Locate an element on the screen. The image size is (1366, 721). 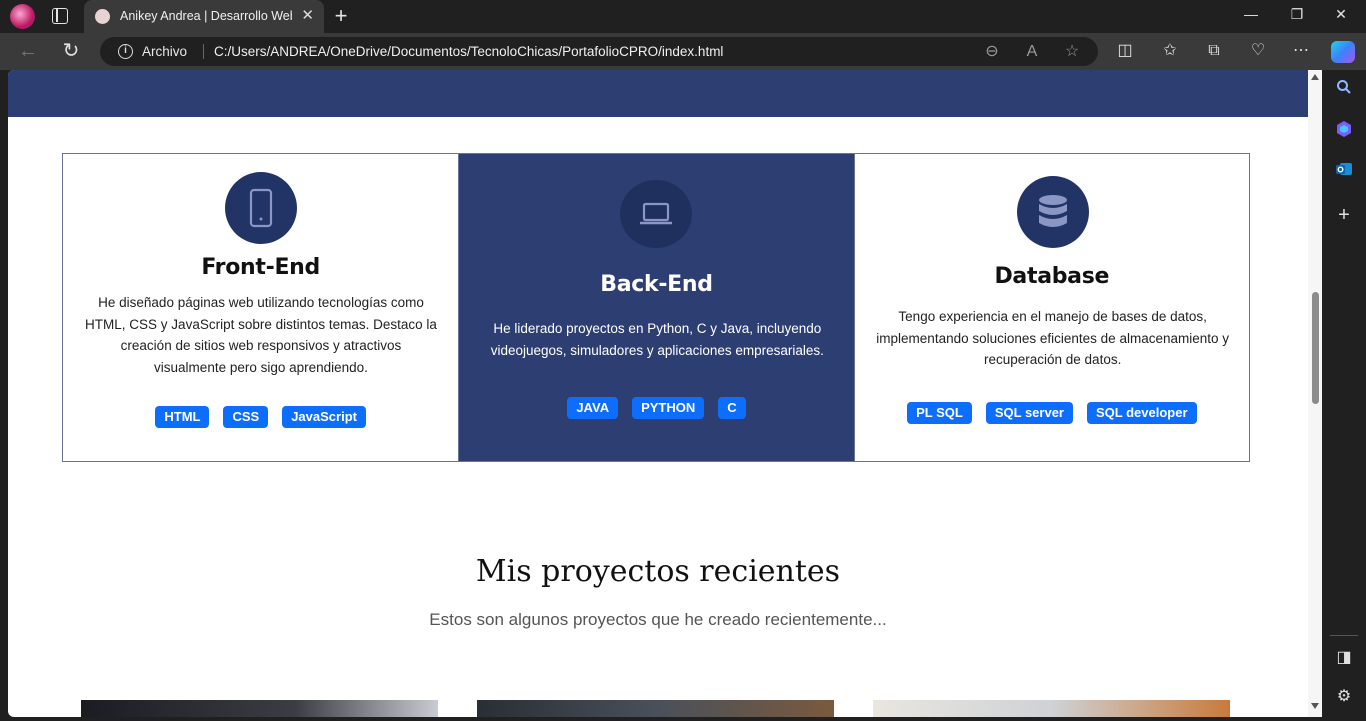
read-aloud-icon: A is located at coordinates (1032, 51).